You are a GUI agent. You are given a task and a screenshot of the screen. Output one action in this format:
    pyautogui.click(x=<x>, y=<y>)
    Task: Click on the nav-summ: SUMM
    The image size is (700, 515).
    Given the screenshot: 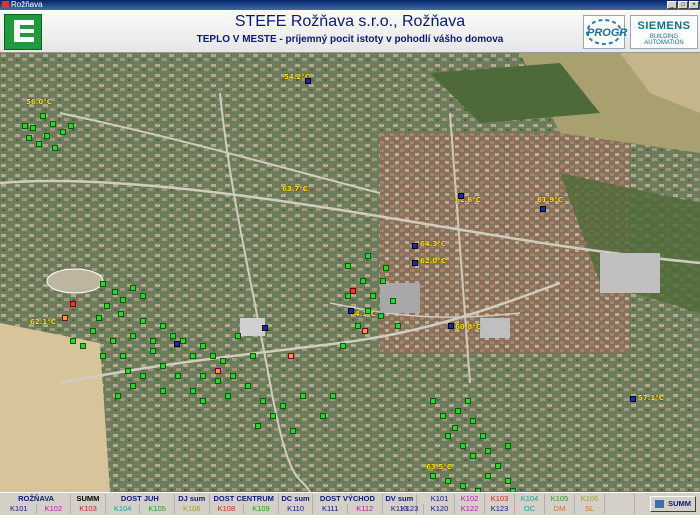 What is the action you would take?
    pyautogui.click(x=88, y=499)
    